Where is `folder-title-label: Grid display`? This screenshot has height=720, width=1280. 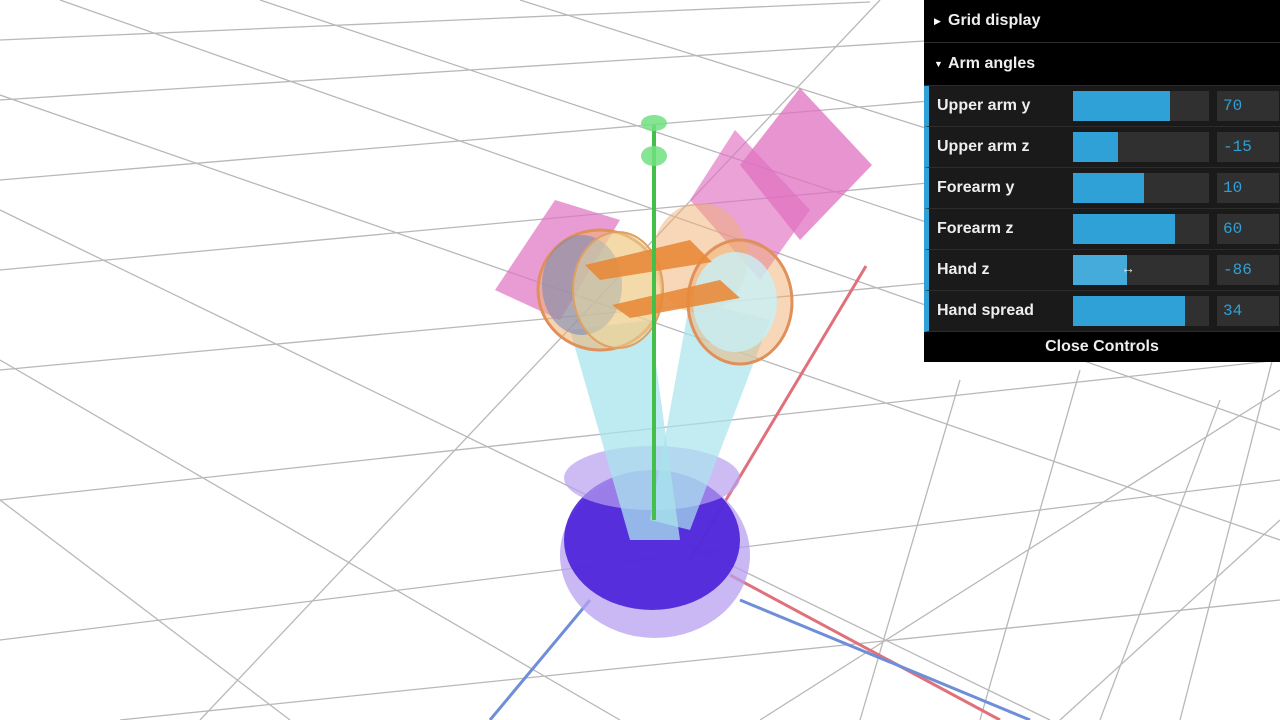 folder-title-label: Grid display is located at coordinates (994, 20).